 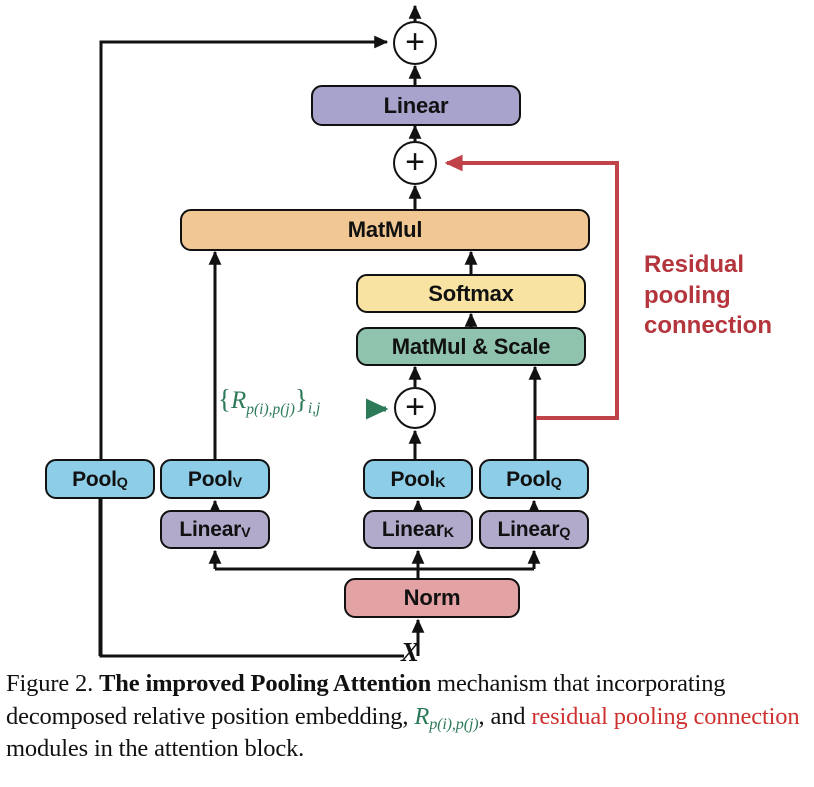 I want to click on node-pool-q-right-subscript: Q, so click(x=556, y=482).